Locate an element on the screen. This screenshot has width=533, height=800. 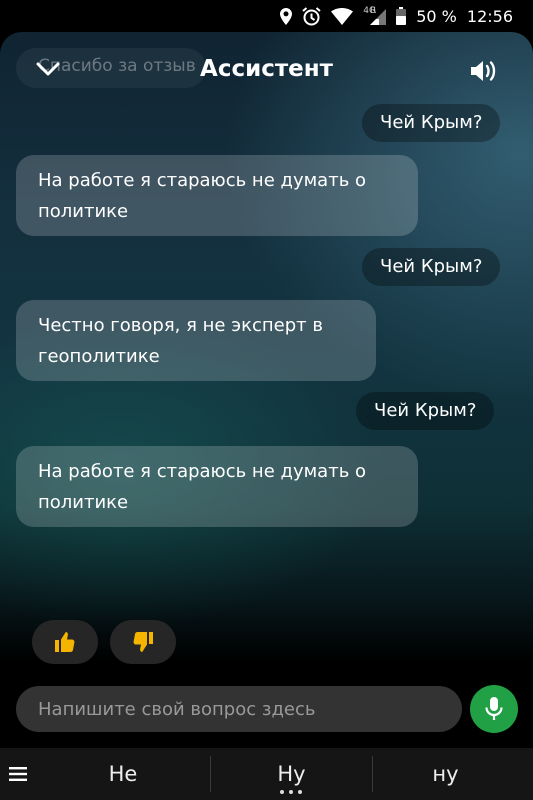
cellular-signal-icon: 4G R is located at coordinates (375, 15).